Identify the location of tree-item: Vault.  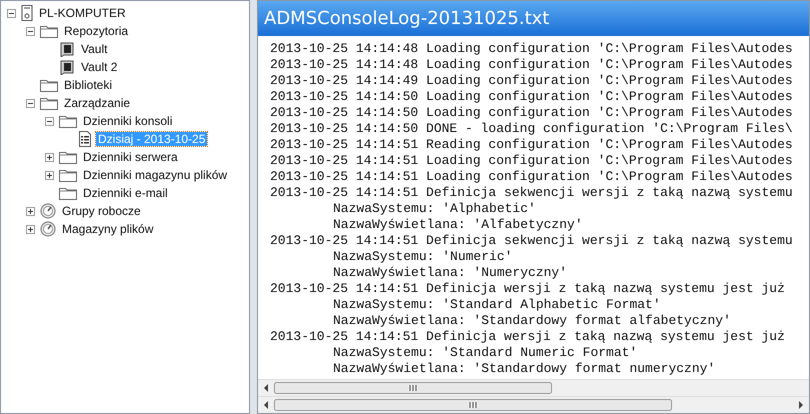
(94, 49).